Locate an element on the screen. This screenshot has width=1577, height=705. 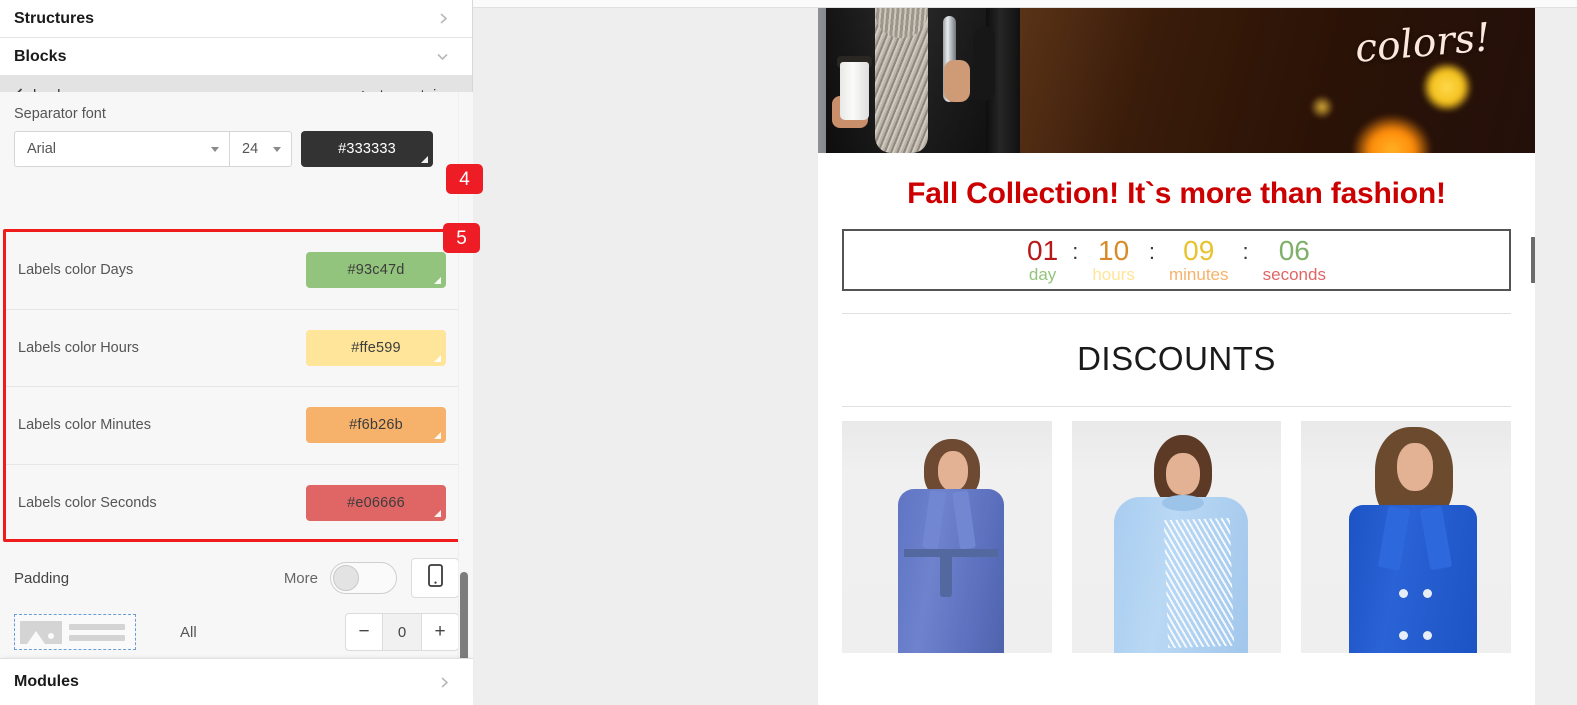
countdown-hours-number: 10 is located at coordinates (1114, 250).